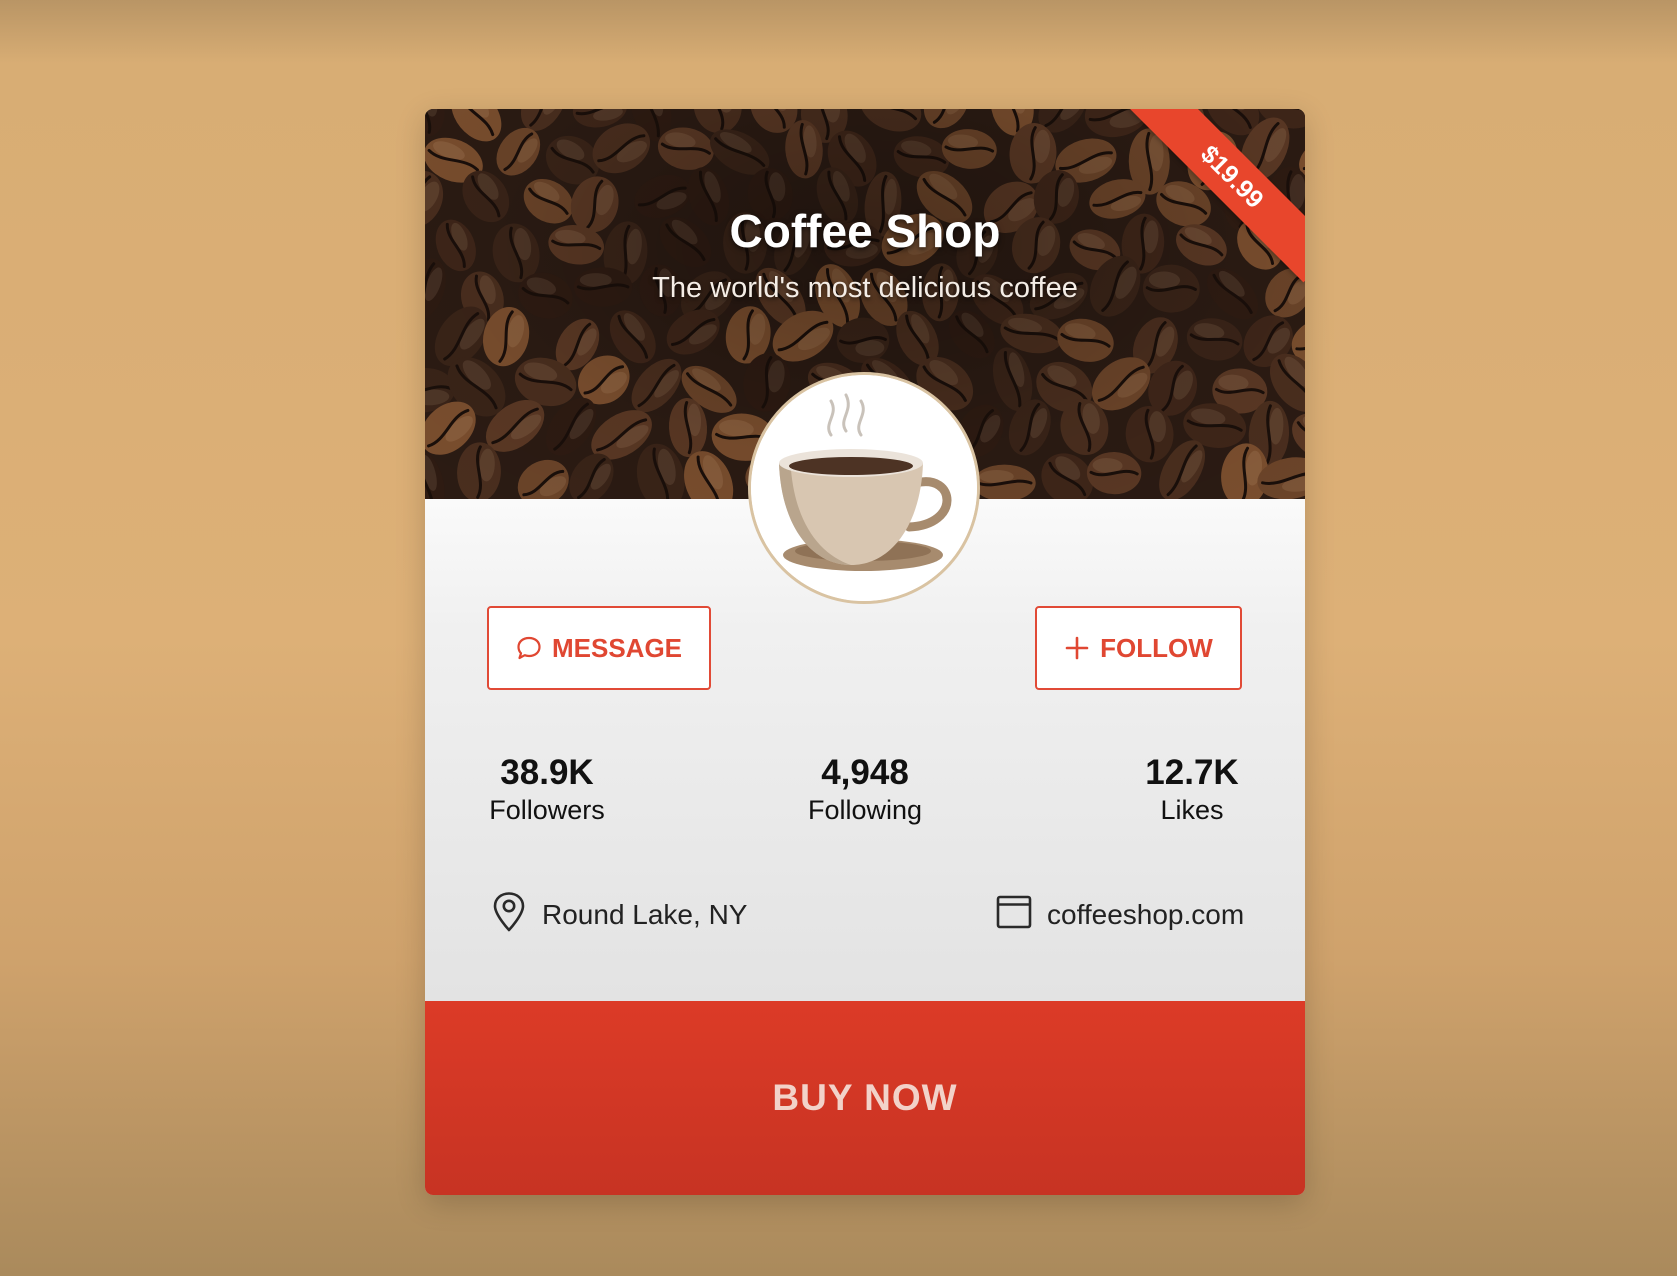 The width and height of the screenshot is (1677, 1276). Describe the element at coordinates (547, 809) in the screenshot. I see `followers-label: Followers` at that location.